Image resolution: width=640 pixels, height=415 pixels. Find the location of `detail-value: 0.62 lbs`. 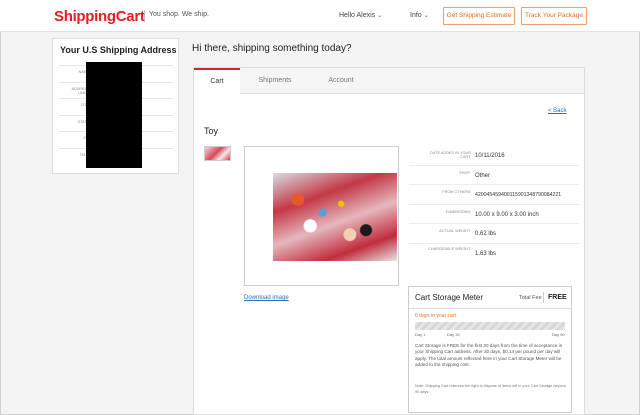

detail-value: 0.62 lbs is located at coordinates (486, 234).